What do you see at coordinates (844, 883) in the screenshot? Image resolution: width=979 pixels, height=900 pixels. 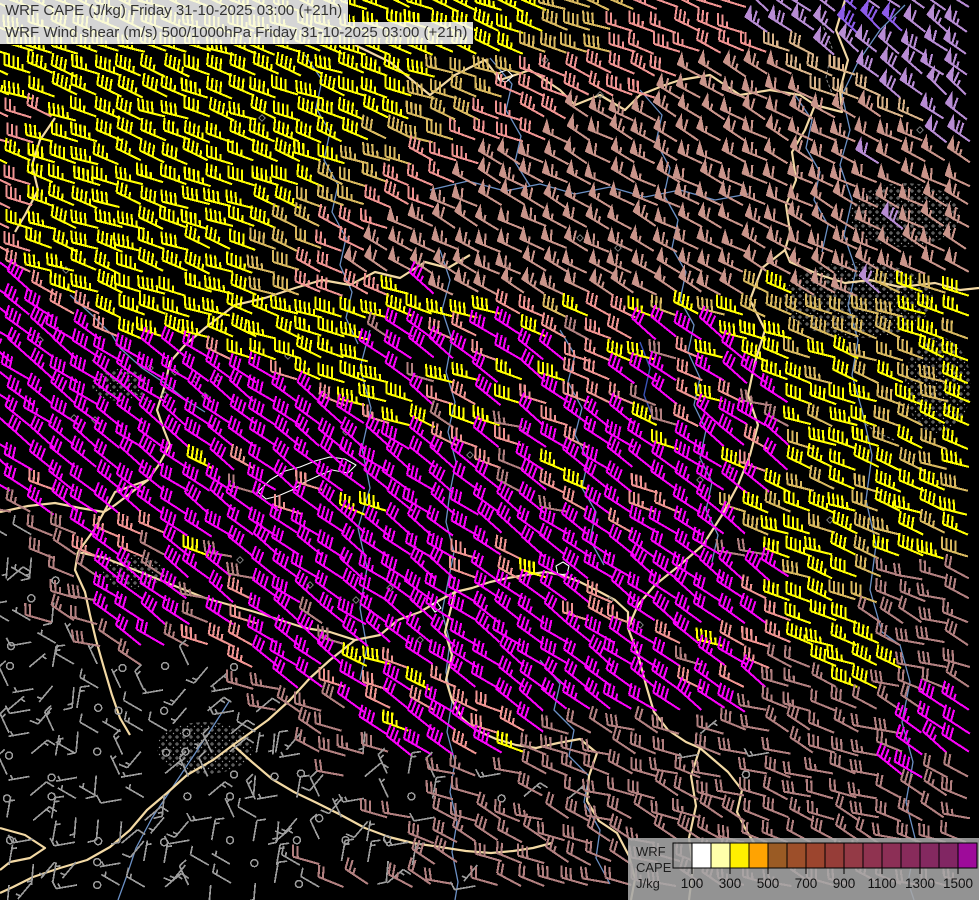 I see `legend-tick-label: 900` at bounding box center [844, 883].